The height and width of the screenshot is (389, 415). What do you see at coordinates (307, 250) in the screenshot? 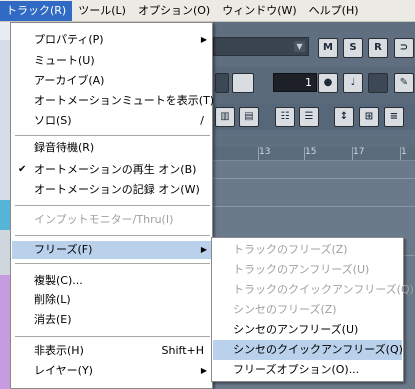
I see `submenu-item-freeze-track: トラックのフリーズ(Z)` at bounding box center [307, 250].